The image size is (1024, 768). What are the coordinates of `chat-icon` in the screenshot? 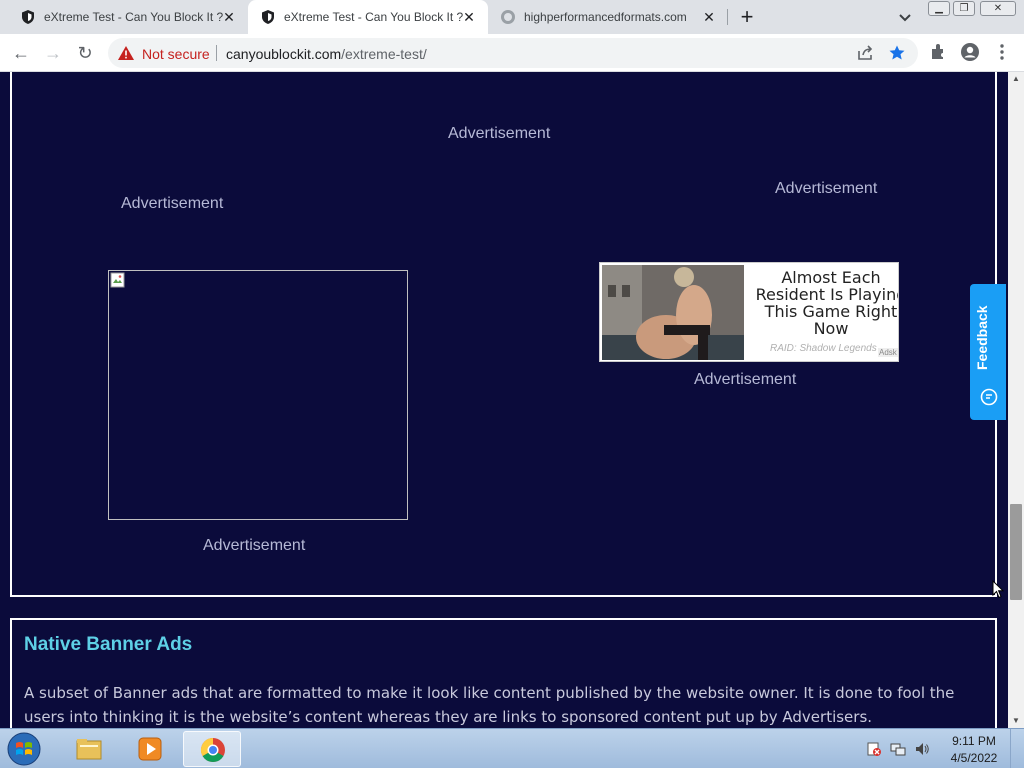 It's located at (989, 397).